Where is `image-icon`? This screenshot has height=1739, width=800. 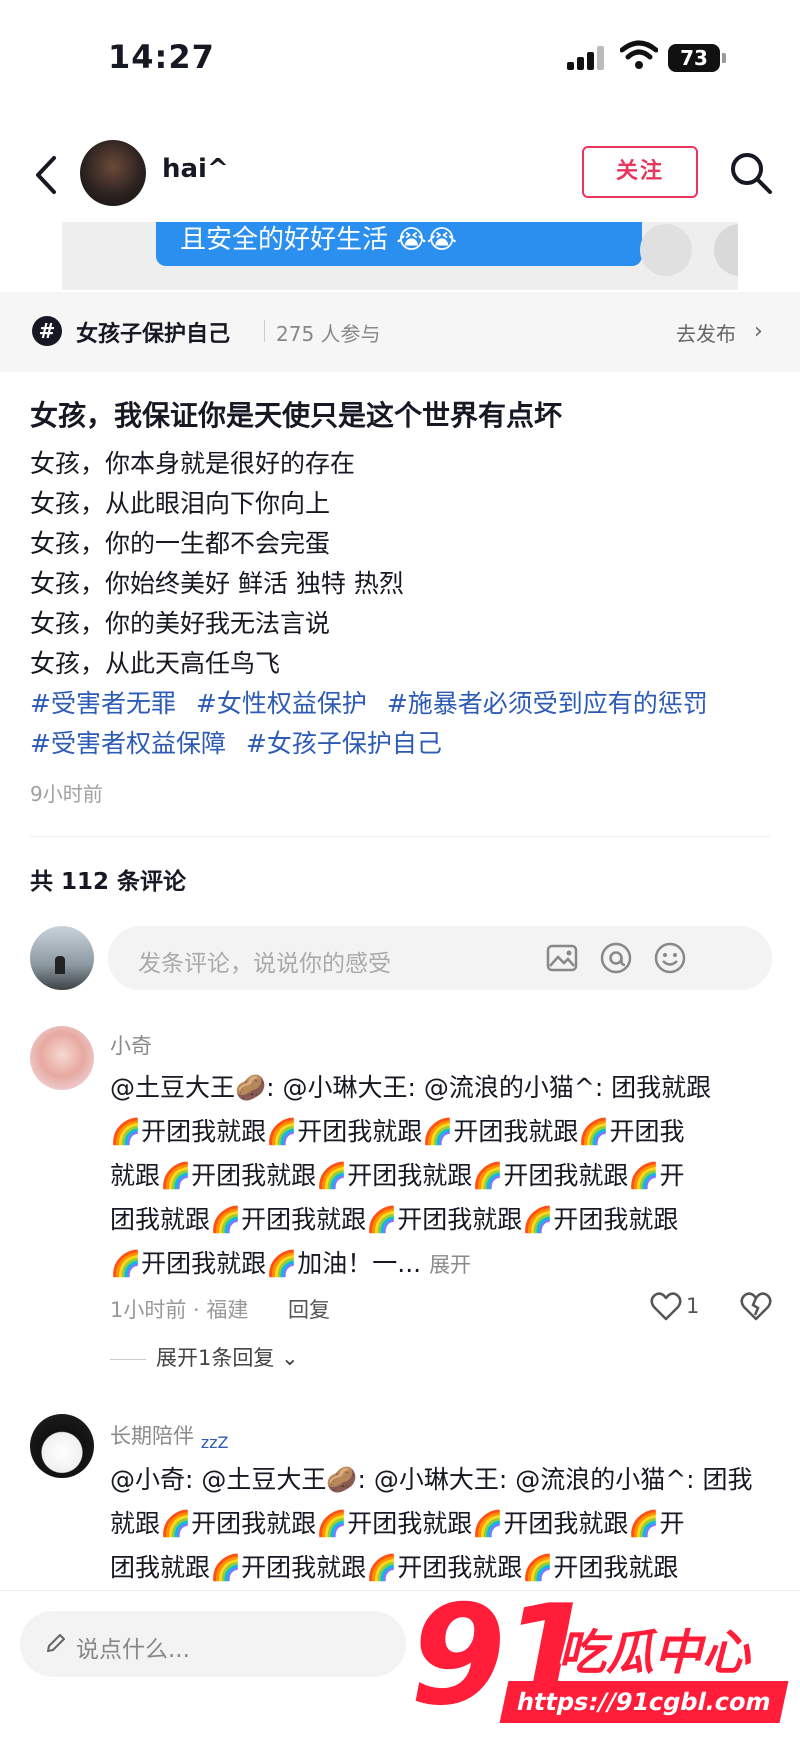
image-icon is located at coordinates (562, 958).